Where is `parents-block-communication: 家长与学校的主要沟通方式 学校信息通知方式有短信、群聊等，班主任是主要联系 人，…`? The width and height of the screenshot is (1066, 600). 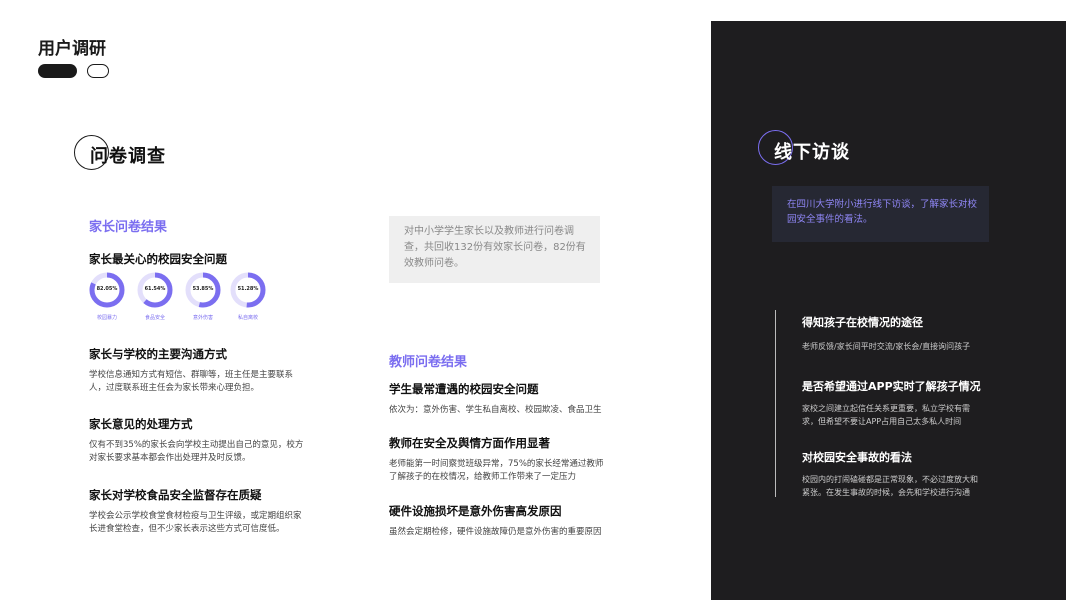
parents-block-communication: 家长与学校的主要沟通方式 学校信息通知方式有短信、群聊等，班主任是主要联系 人，… is located at coordinates (204, 370).